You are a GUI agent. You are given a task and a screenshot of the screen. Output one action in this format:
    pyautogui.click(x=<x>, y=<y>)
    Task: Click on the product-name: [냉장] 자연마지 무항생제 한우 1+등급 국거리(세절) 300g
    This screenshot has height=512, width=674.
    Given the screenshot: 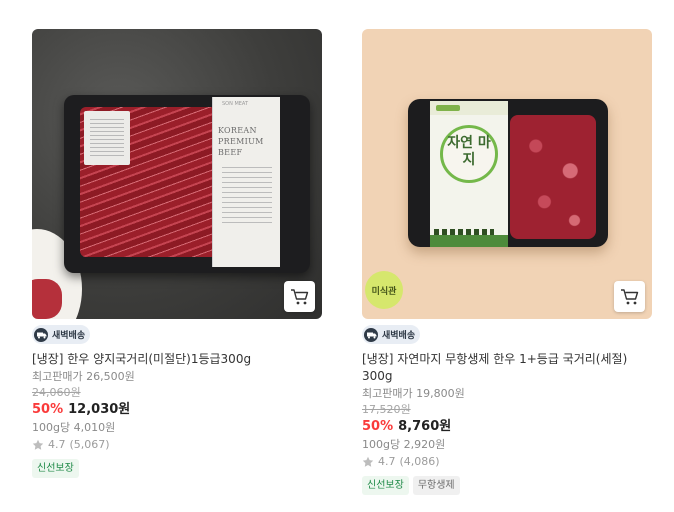 What is the action you would take?
    pyautogui.click(x=507, y=368)
    